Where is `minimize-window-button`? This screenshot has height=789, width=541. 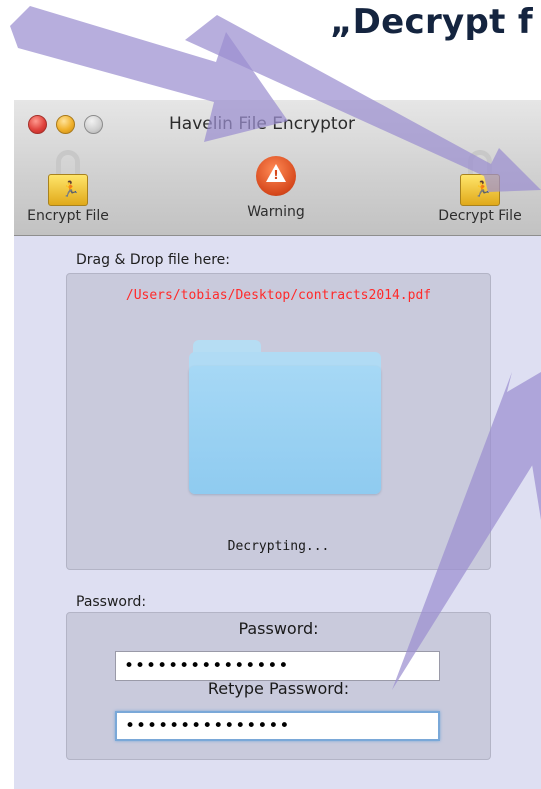 minimize-window-button is located at coordinates (65, 124).